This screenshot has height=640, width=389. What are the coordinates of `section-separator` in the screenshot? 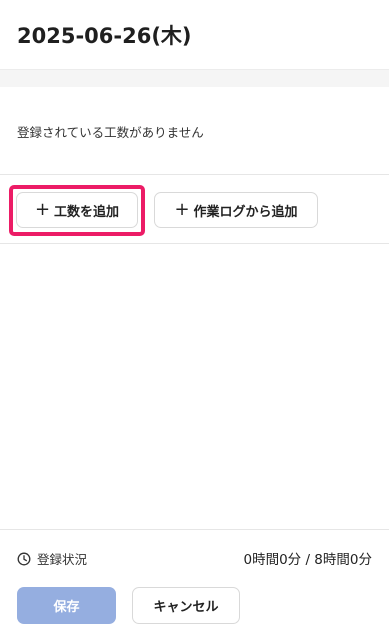 It's located at (194, 78).